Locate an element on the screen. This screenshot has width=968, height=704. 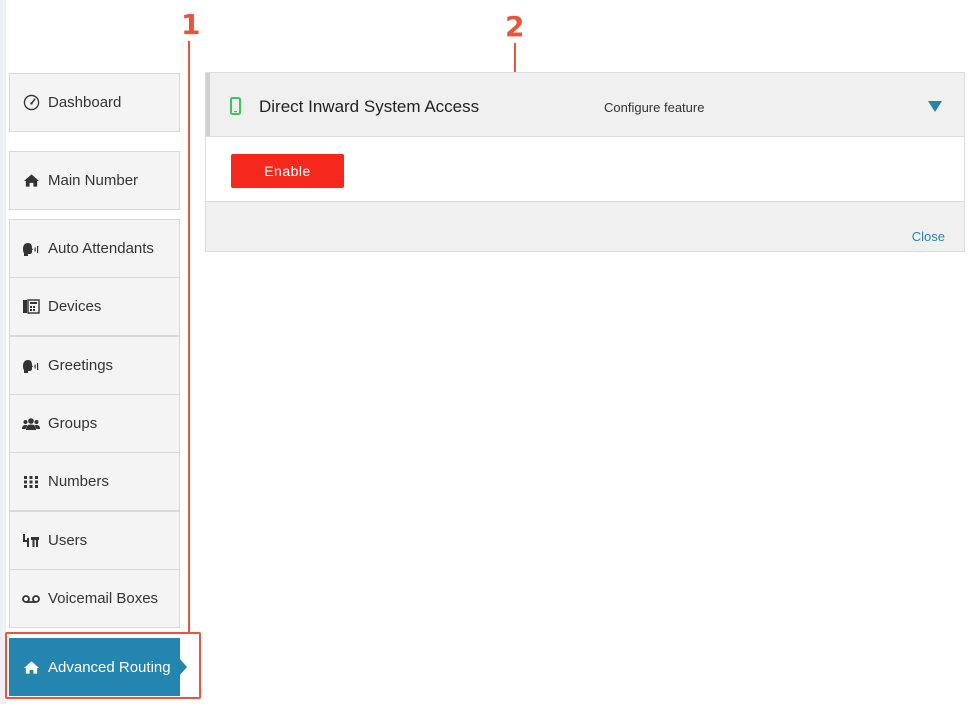
sidebar-item-auto-attendants: Auto Attendants is located at coordinates (94, 248).